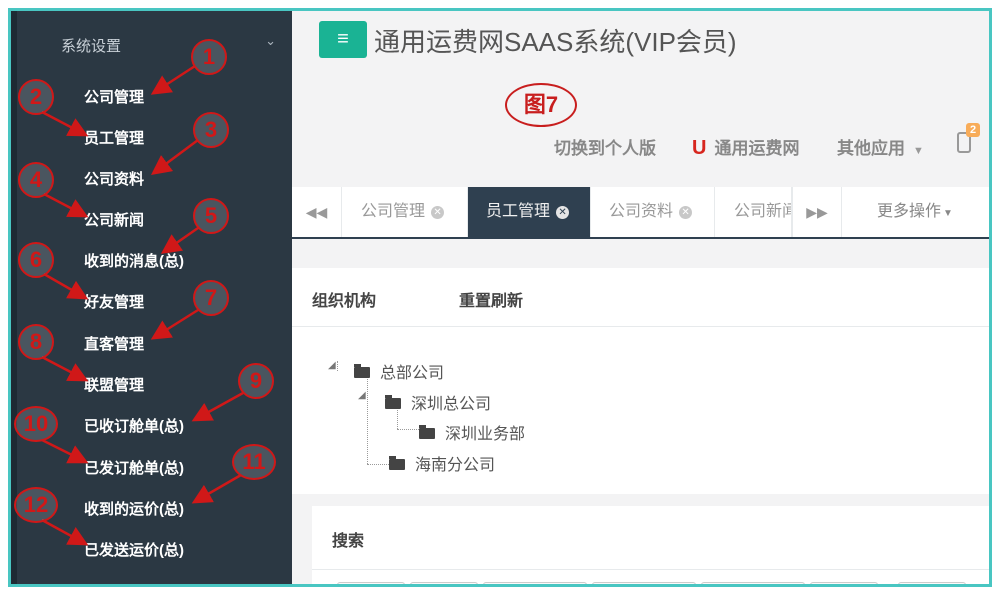 The width and height of the screenshot is (1000, 595). Describe the element at coordinates (757, 148) in the screenshot. I see `brand-label: 通用运费网` at that location.